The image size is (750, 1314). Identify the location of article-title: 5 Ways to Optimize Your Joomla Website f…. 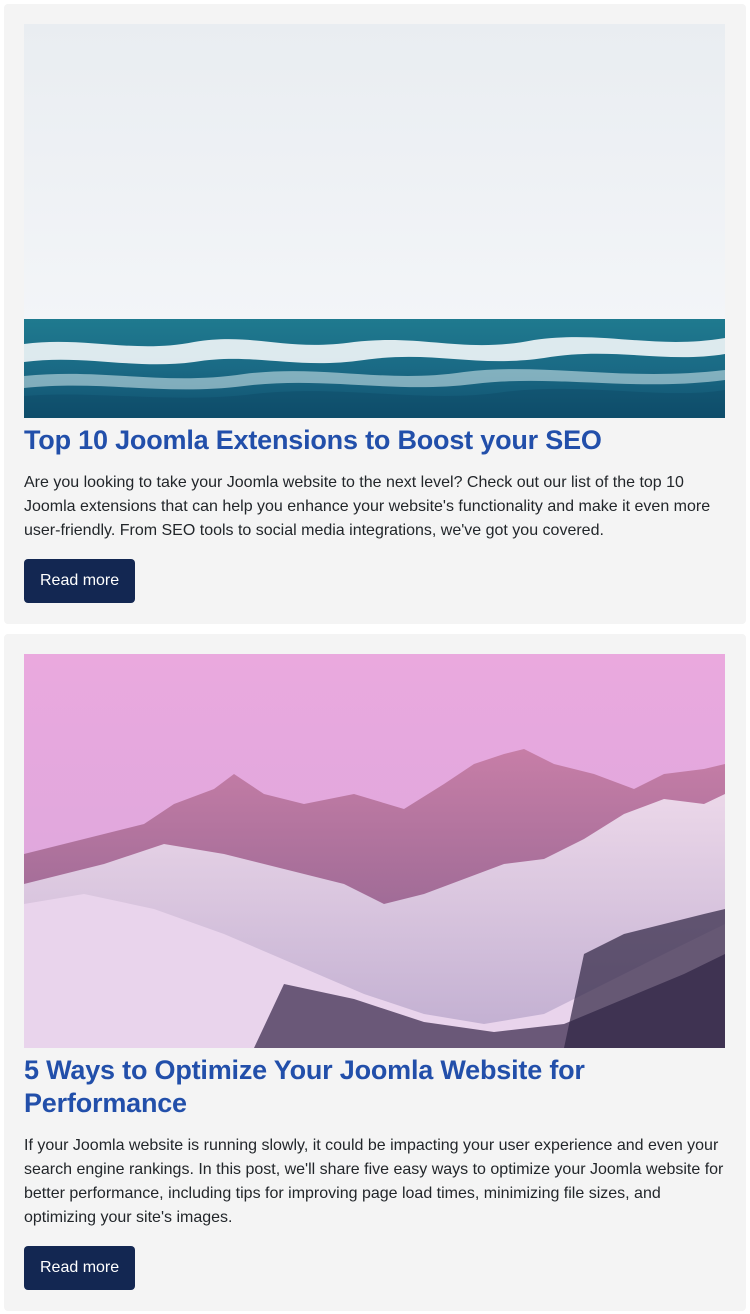
(375, 1087).